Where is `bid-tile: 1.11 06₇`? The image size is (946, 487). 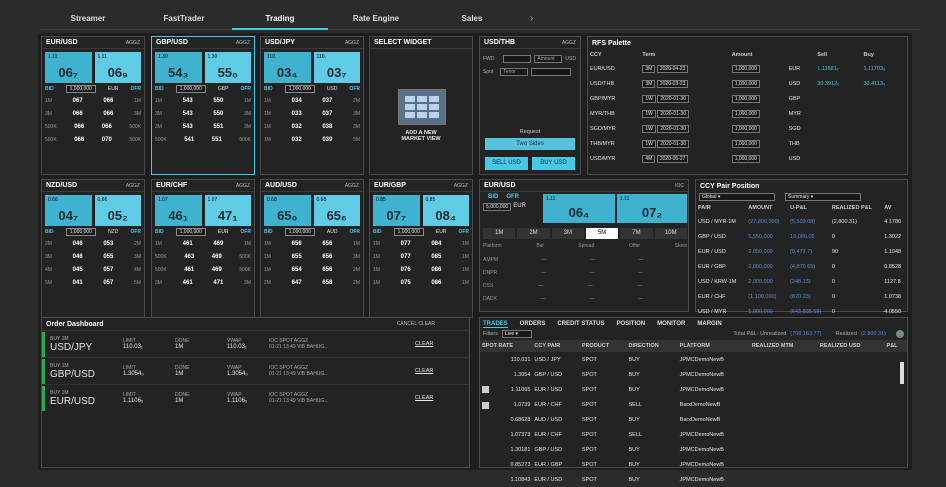
bid-tile: 1.11 06₇ is located at coordinates (68, 67).